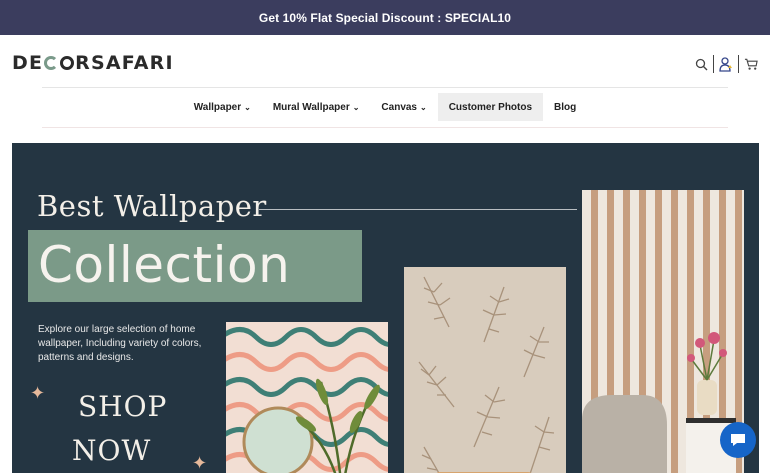 This screenshot has height=473, width=770. Describe the element at coordinates (164, 265) in the screenshot. I see `hero-title-emphasis: Collection` at that location.